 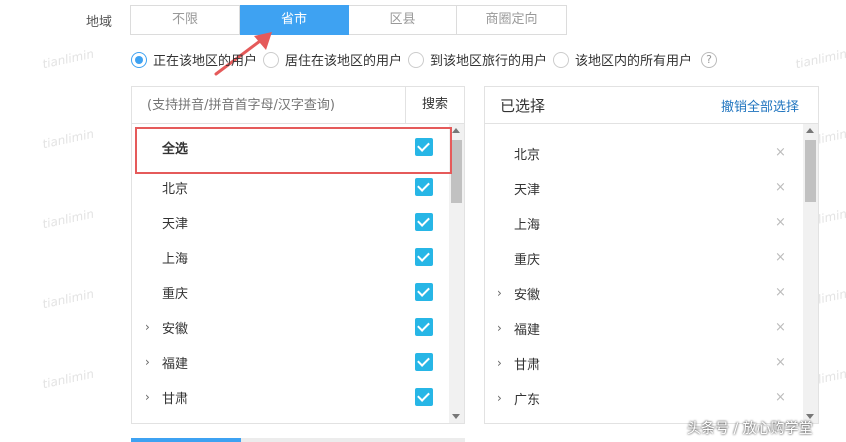 I want to click on list-item: 天津, so click(x=298, y=222).